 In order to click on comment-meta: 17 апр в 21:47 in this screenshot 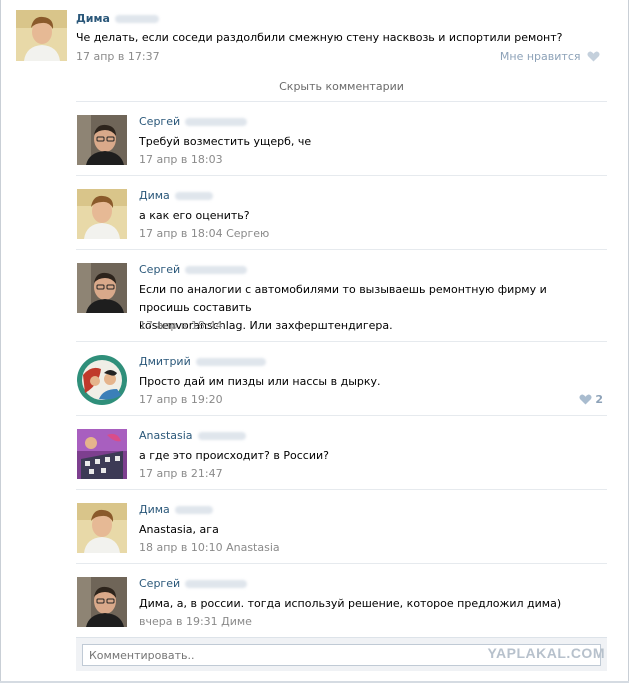, I will do `click(181, 473)`.